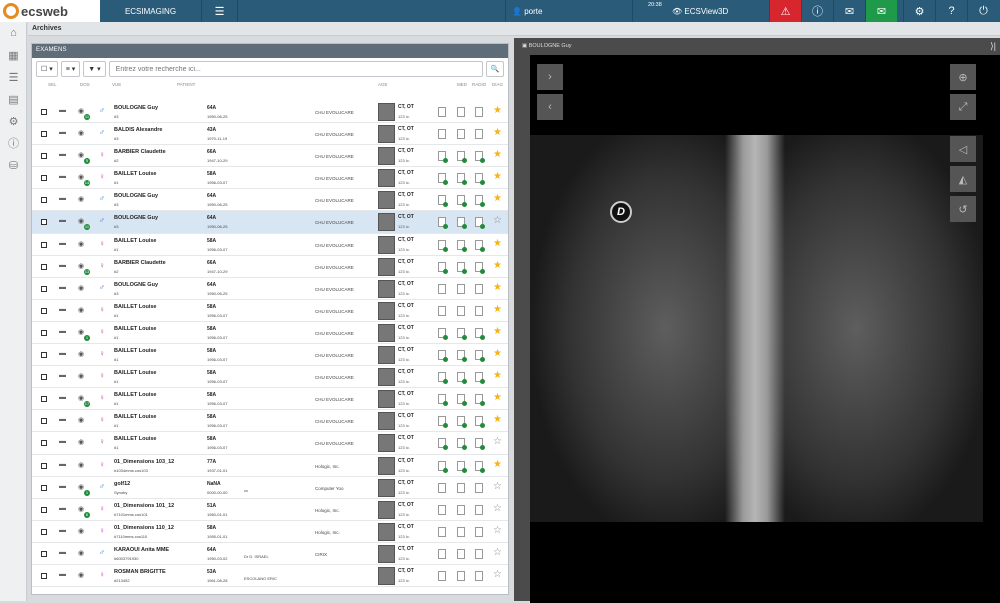 The width and height of the screenshot is (1000, 603). Describe the element at coordinates (220, 11) in the screenshot. I see `hamburger-menu-icon: ☰` at that location.